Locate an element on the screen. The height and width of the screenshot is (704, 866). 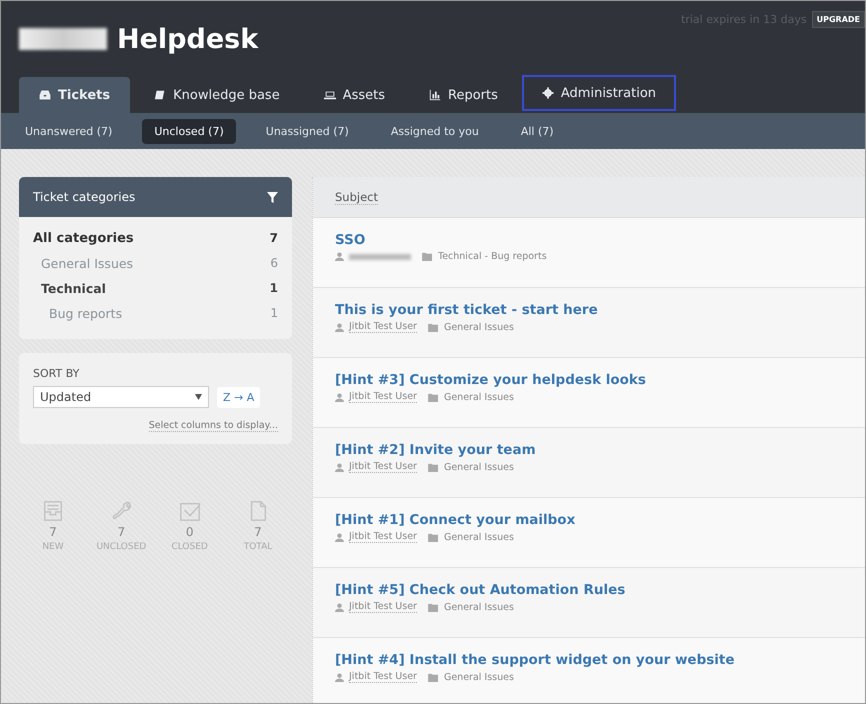
nav-tab: Administration is located at coordinates (599, 93).